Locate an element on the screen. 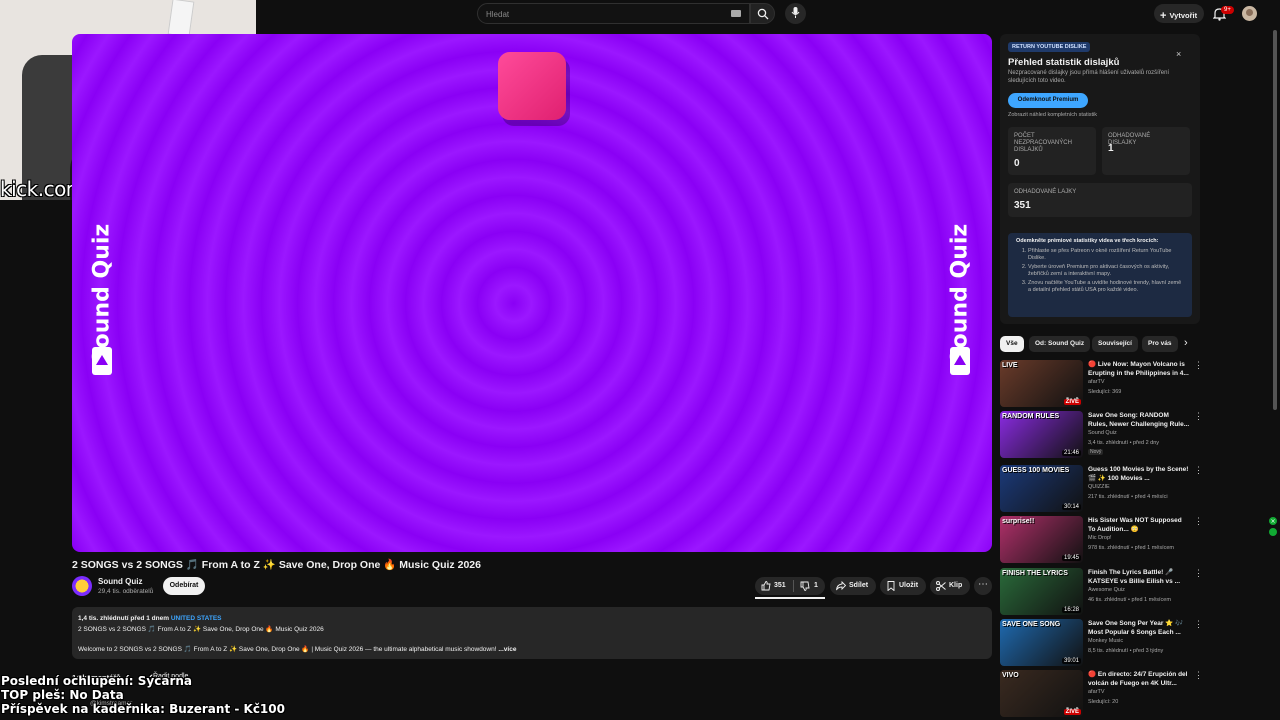 The image size is (1280, 720). video-thumbnail: LIVE ŽIVĚ is located at coordinates (1041, 383).